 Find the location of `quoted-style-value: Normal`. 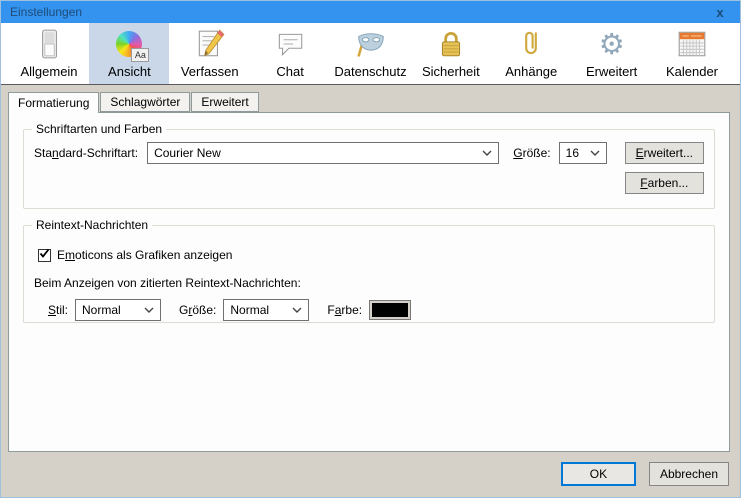

quoted-style-value: Normal is located at coordinates (101, 310).